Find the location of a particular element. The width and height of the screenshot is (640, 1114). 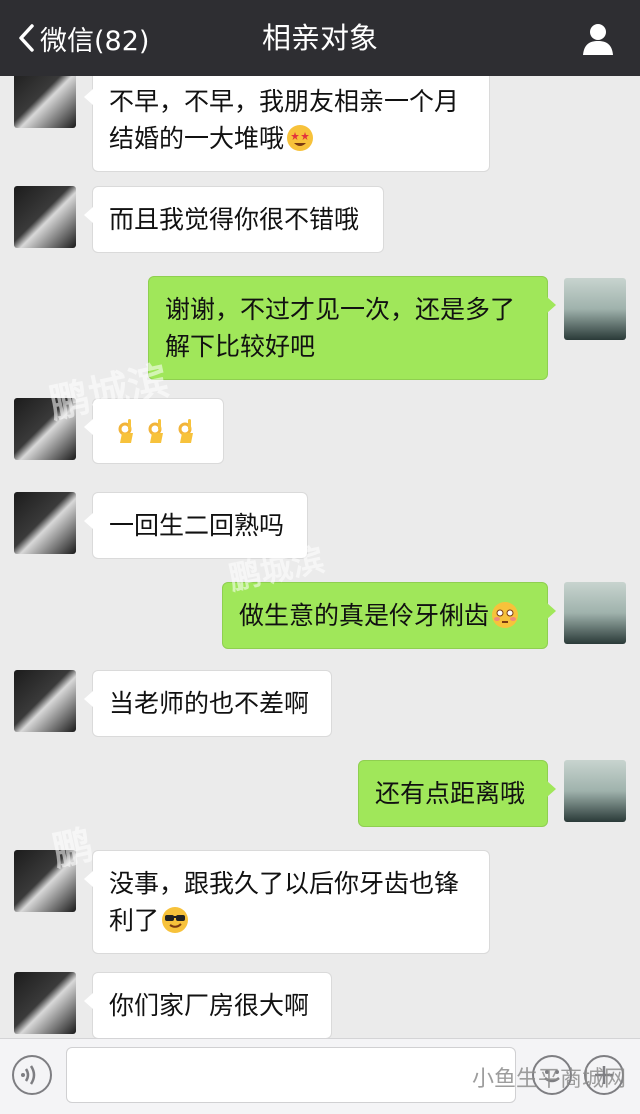

star-struck-emoji-icon is located at coordinates (300, 138).